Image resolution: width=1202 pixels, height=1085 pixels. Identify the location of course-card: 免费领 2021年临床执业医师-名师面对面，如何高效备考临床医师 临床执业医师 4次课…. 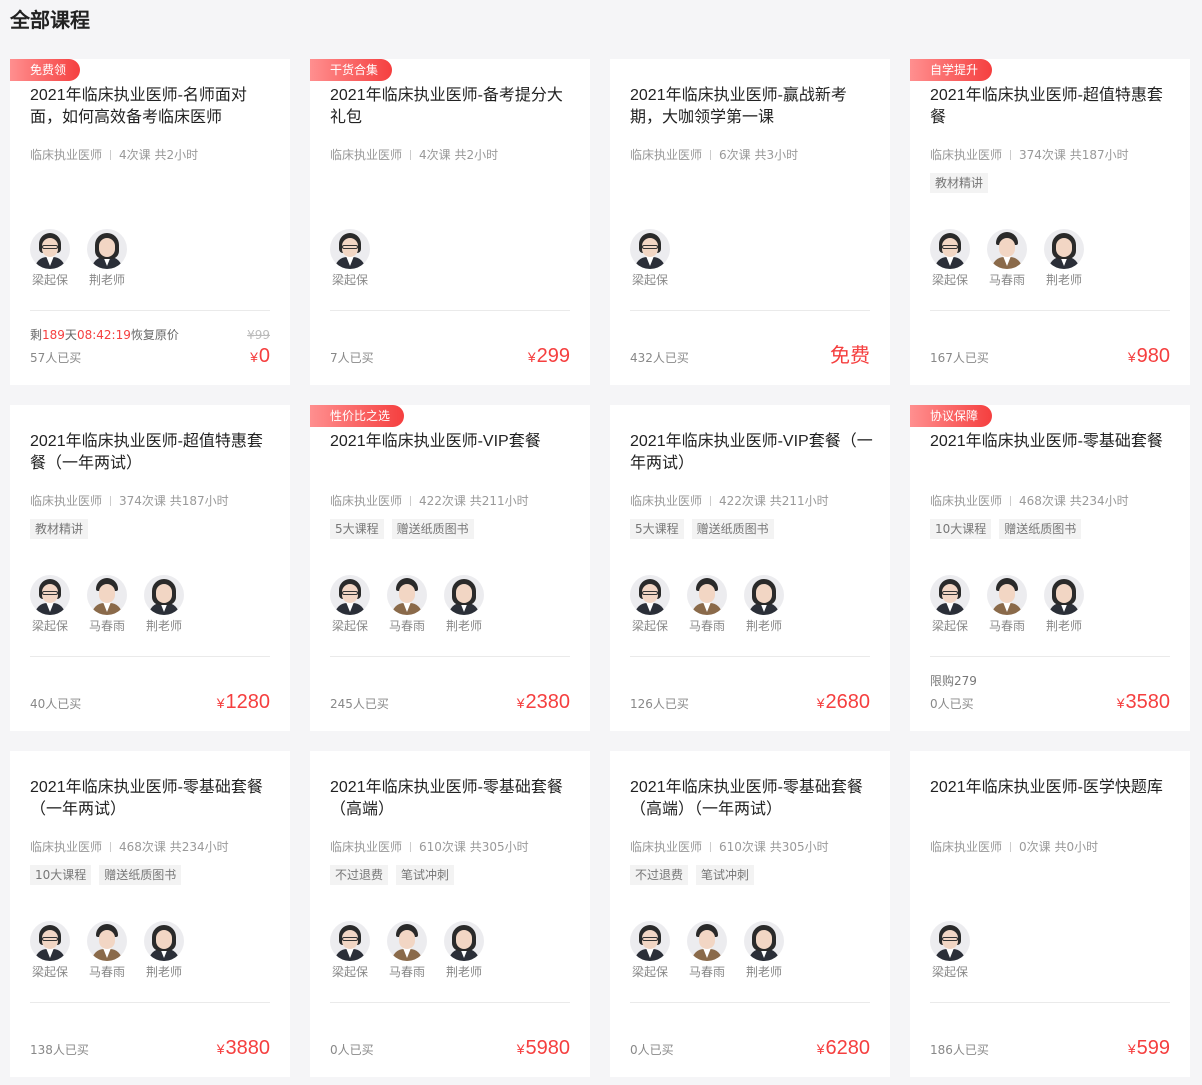
(150, 222).